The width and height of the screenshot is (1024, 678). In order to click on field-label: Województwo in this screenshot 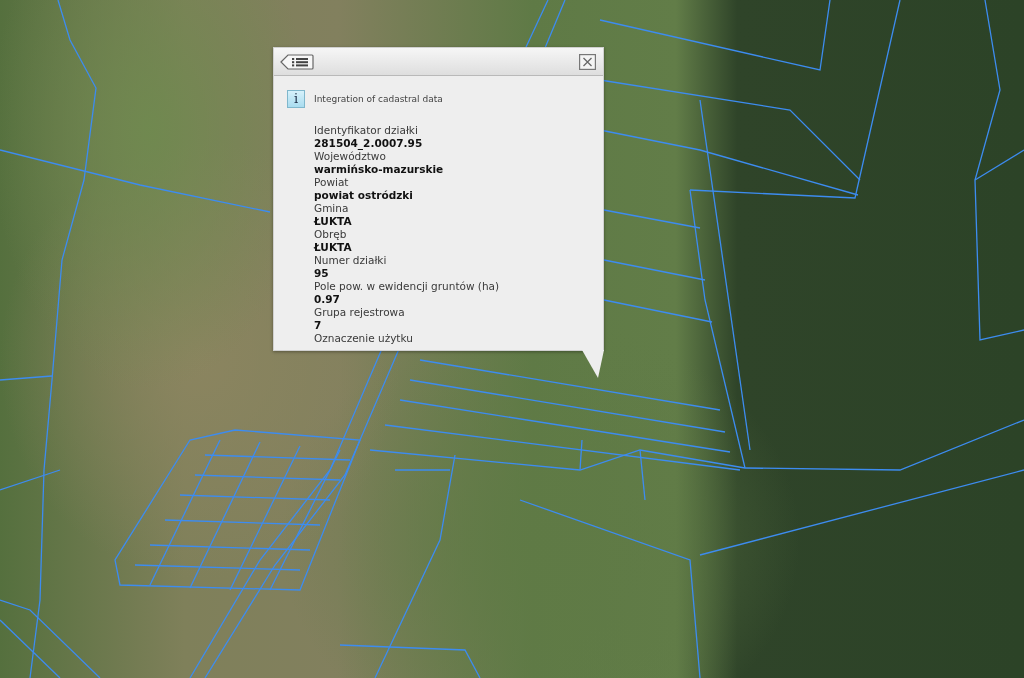, I will do `click(350, 156)`.